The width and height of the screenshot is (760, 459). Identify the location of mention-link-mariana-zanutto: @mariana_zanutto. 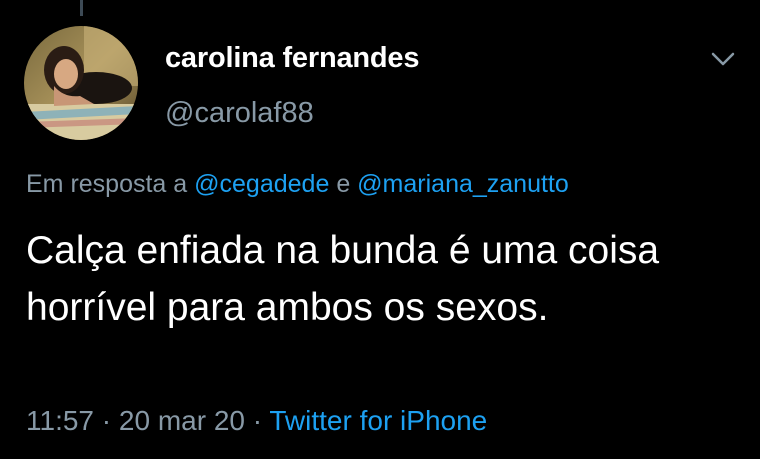
(463, 184).